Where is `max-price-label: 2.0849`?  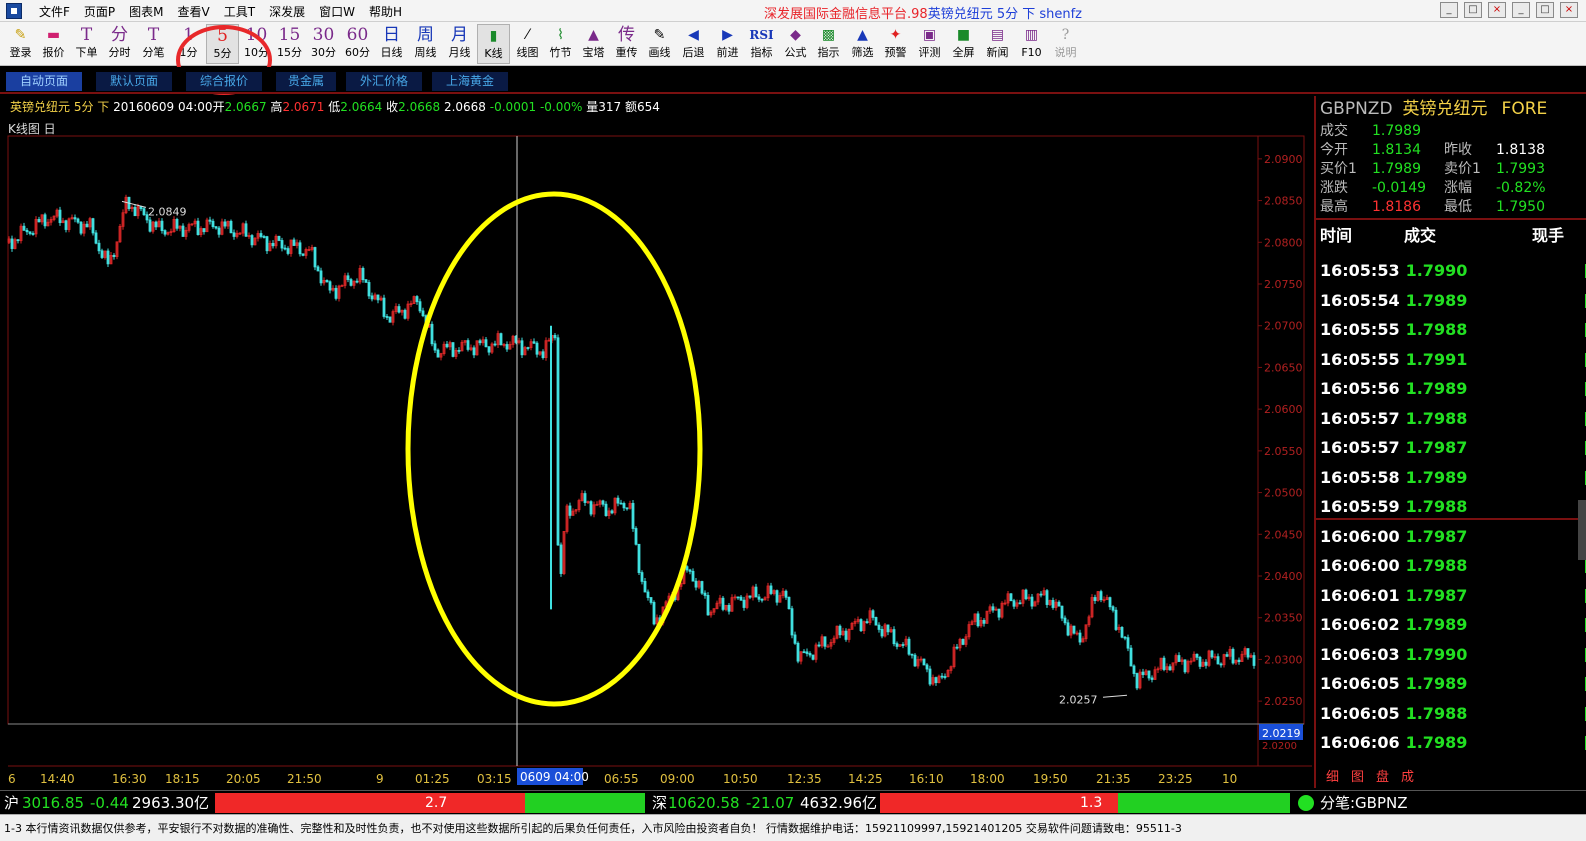
max-price-label: 2.0849 is located at coordinates (167, 211).